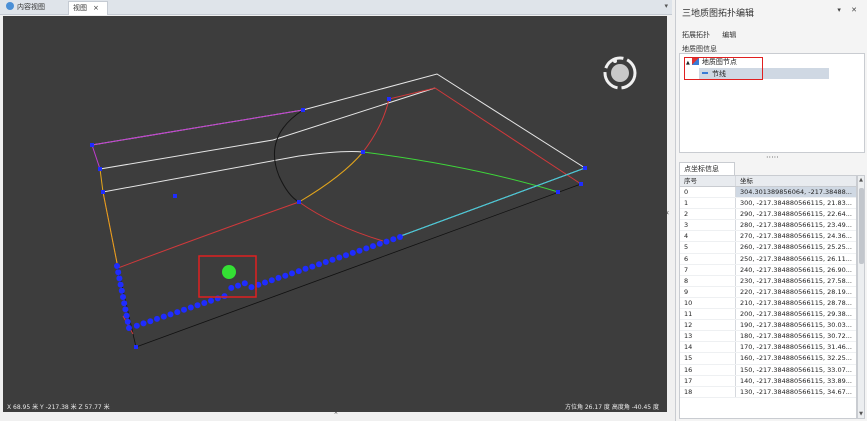  Describe the element at coordinates (861, 180) in the screenshot. I see `scroll-up-icon: ▲` at that location.